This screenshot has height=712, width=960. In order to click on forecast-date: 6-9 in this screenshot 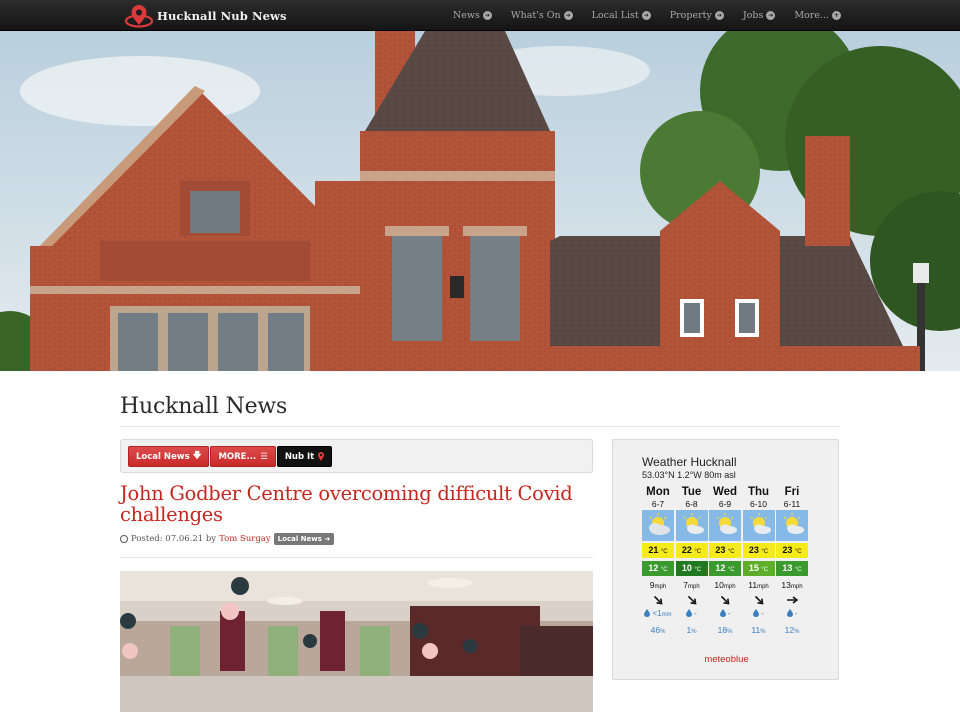, I will do `click(725, 504)`.